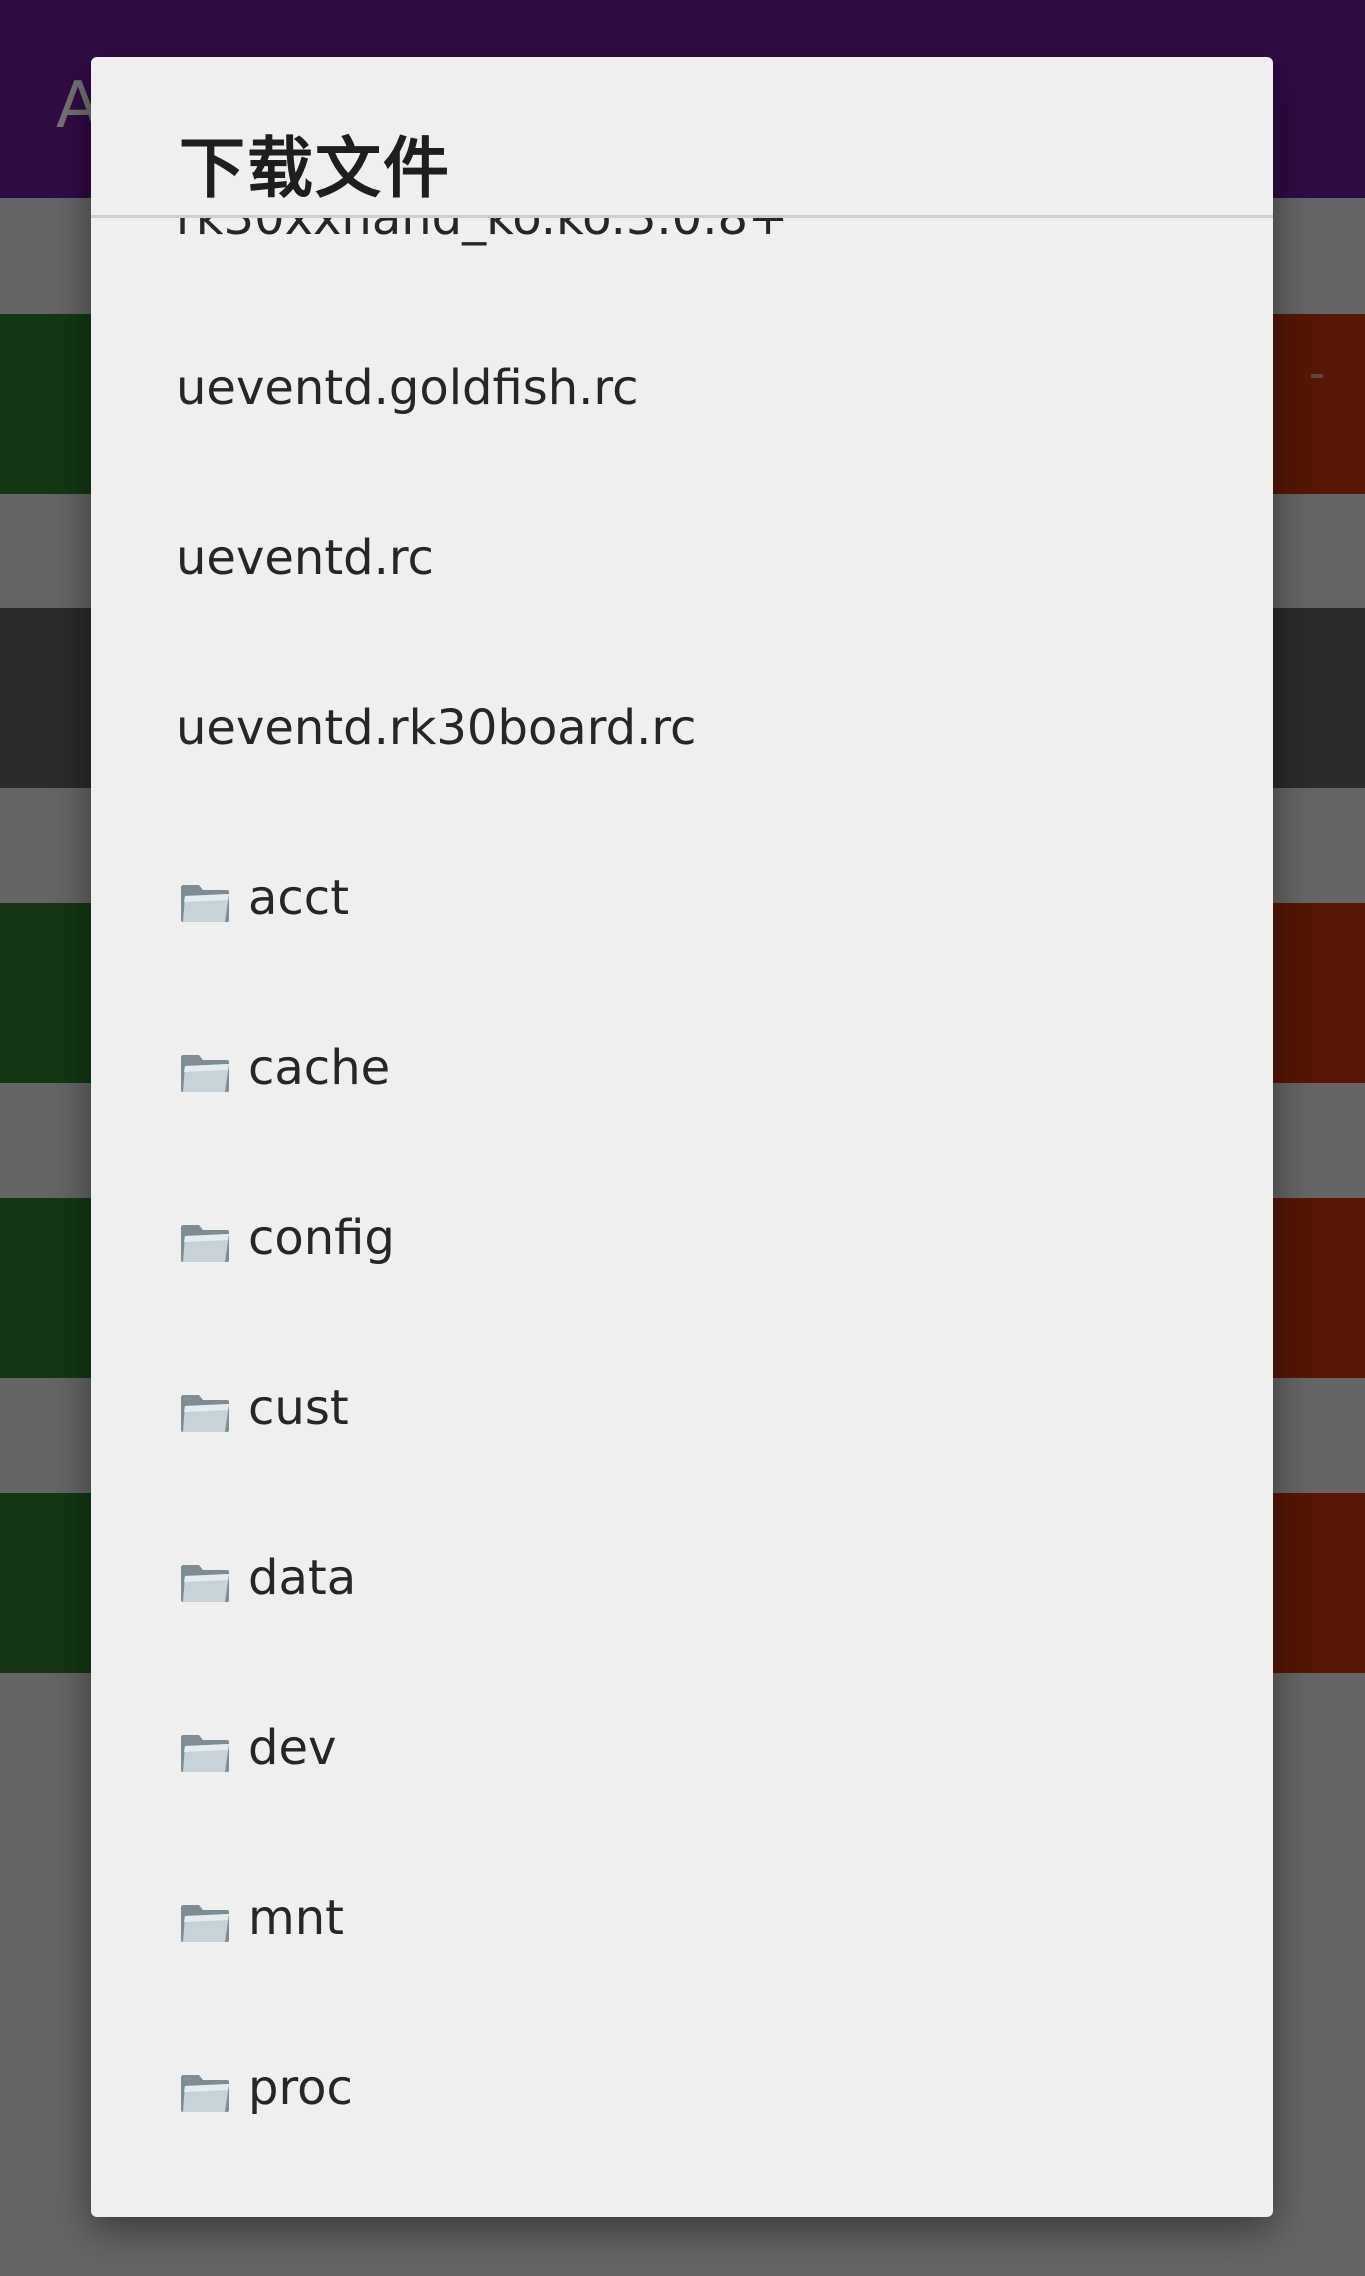 The image size is (1365, 2276). I want to click on folder-name: proc, so click(300, 2088).